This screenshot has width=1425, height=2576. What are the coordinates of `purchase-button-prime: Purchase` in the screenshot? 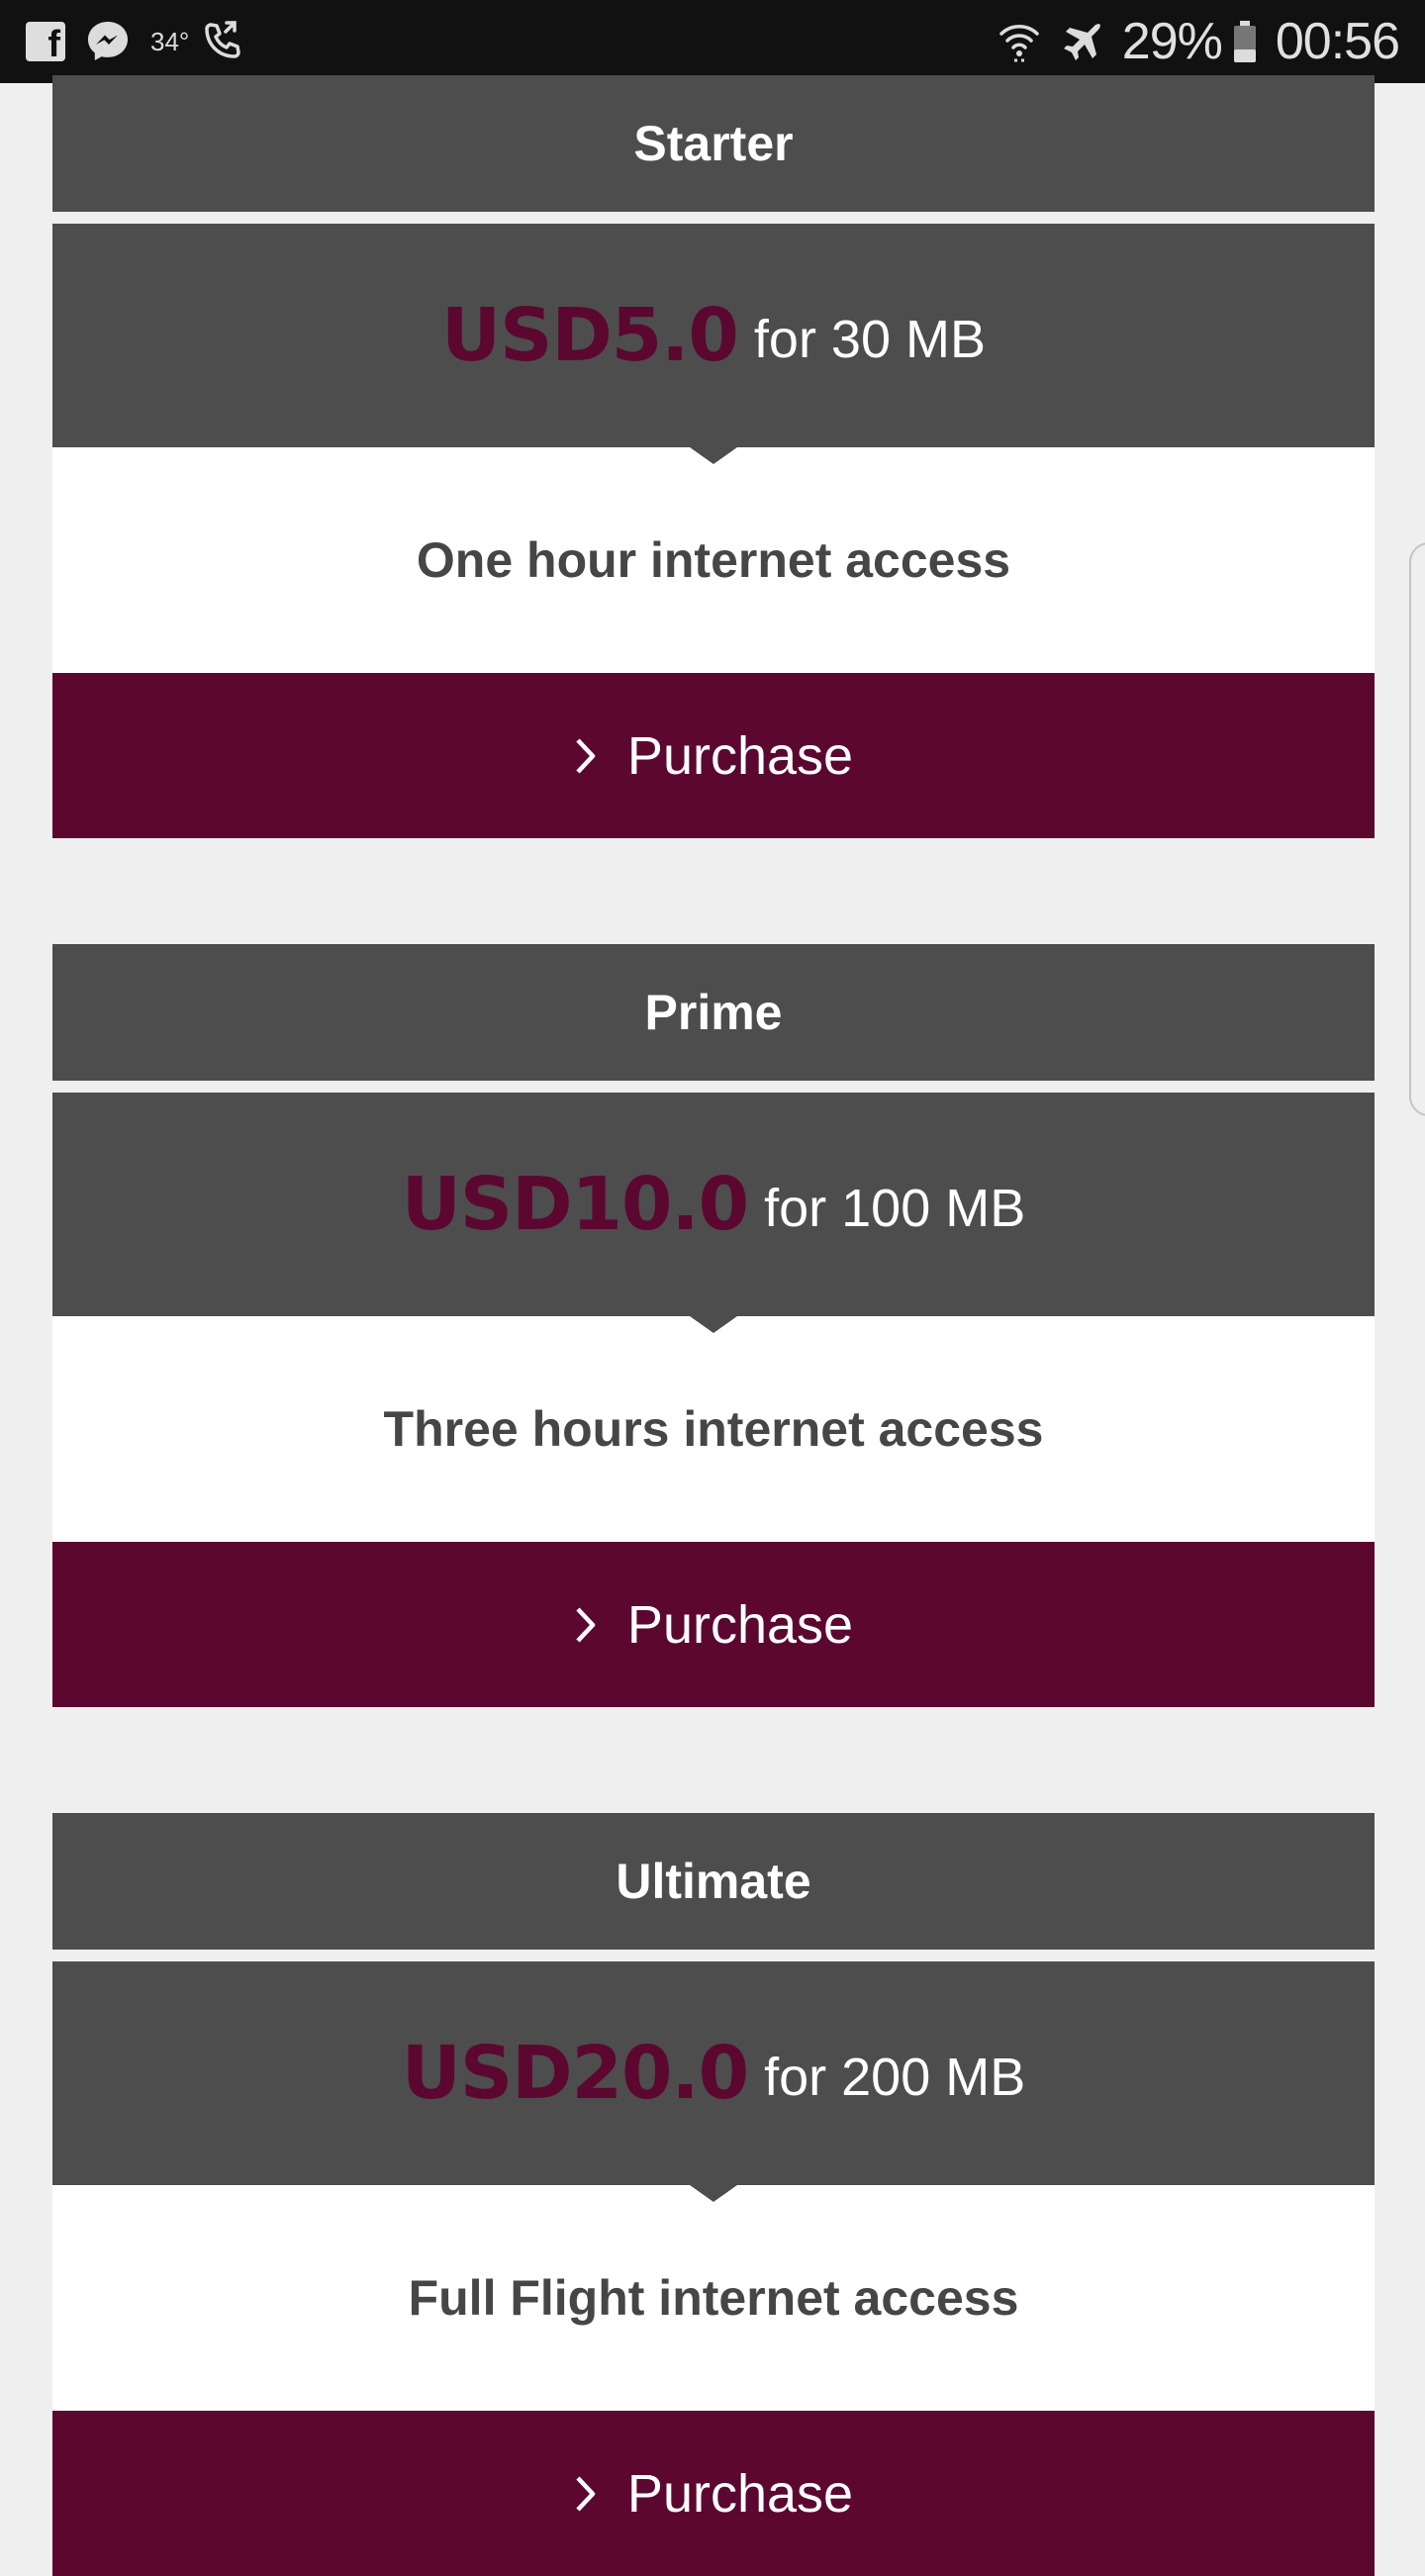 It's located at (714, 1624).